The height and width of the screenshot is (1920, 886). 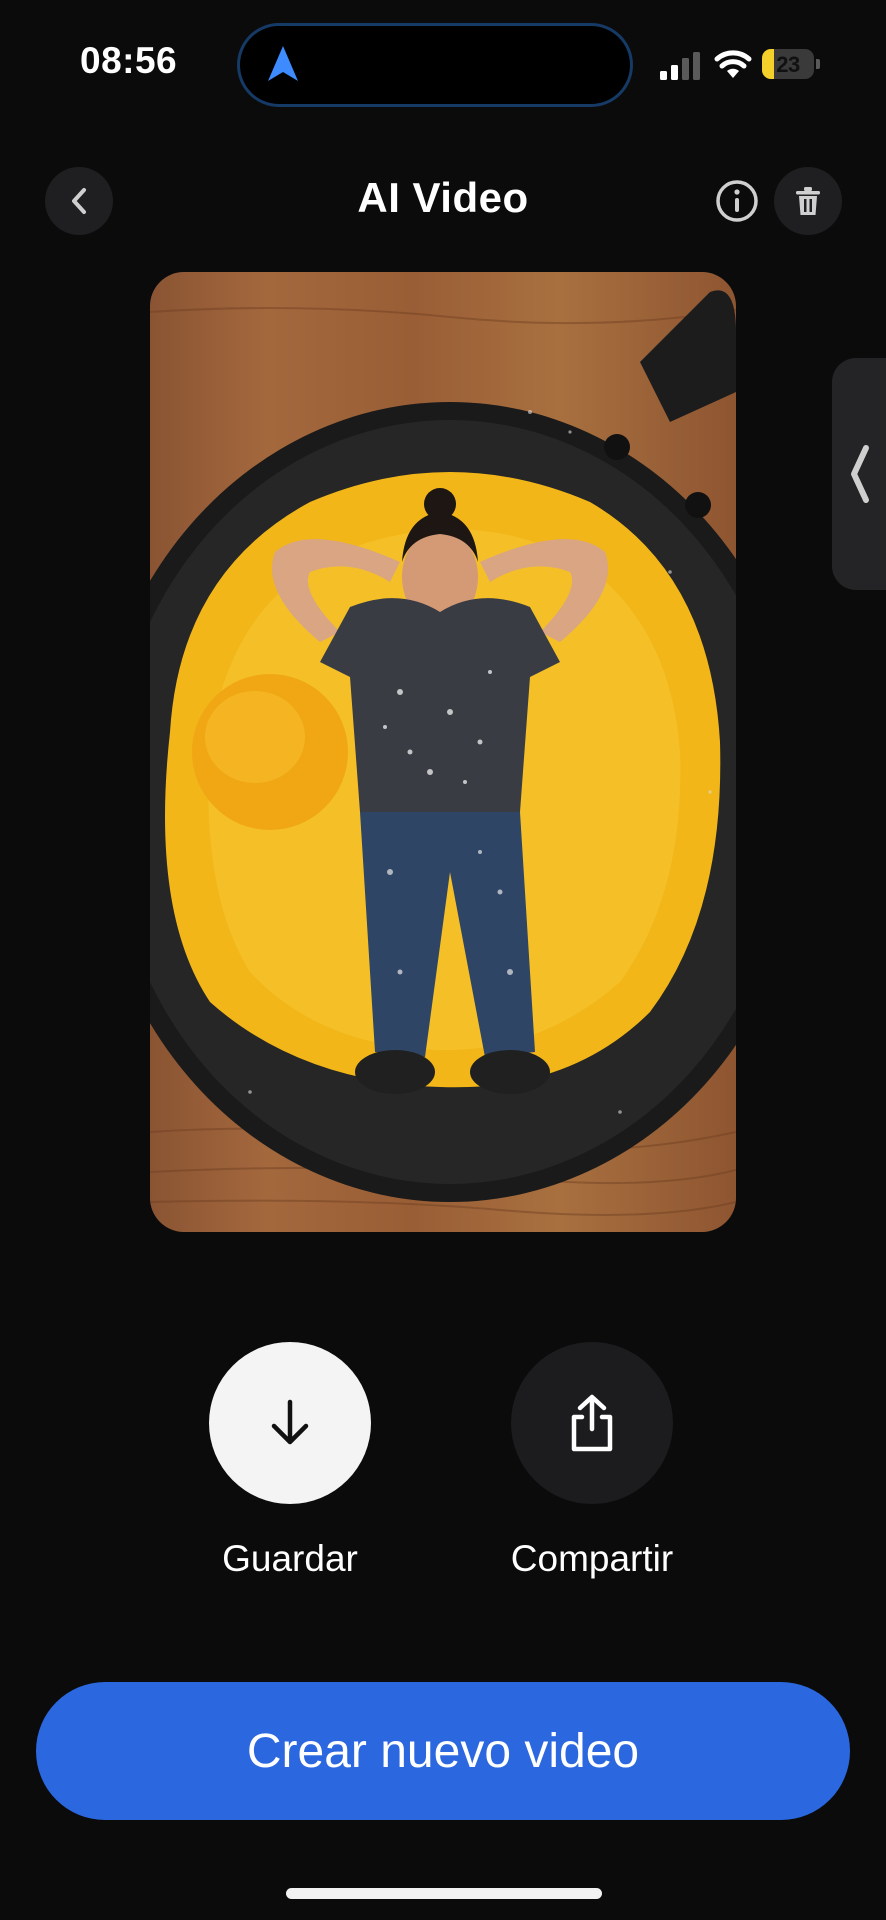 What do you see at coordinates (129, 60) in the screenshot?
I see `status-time: 08:56` at bounding box center [129, 60].